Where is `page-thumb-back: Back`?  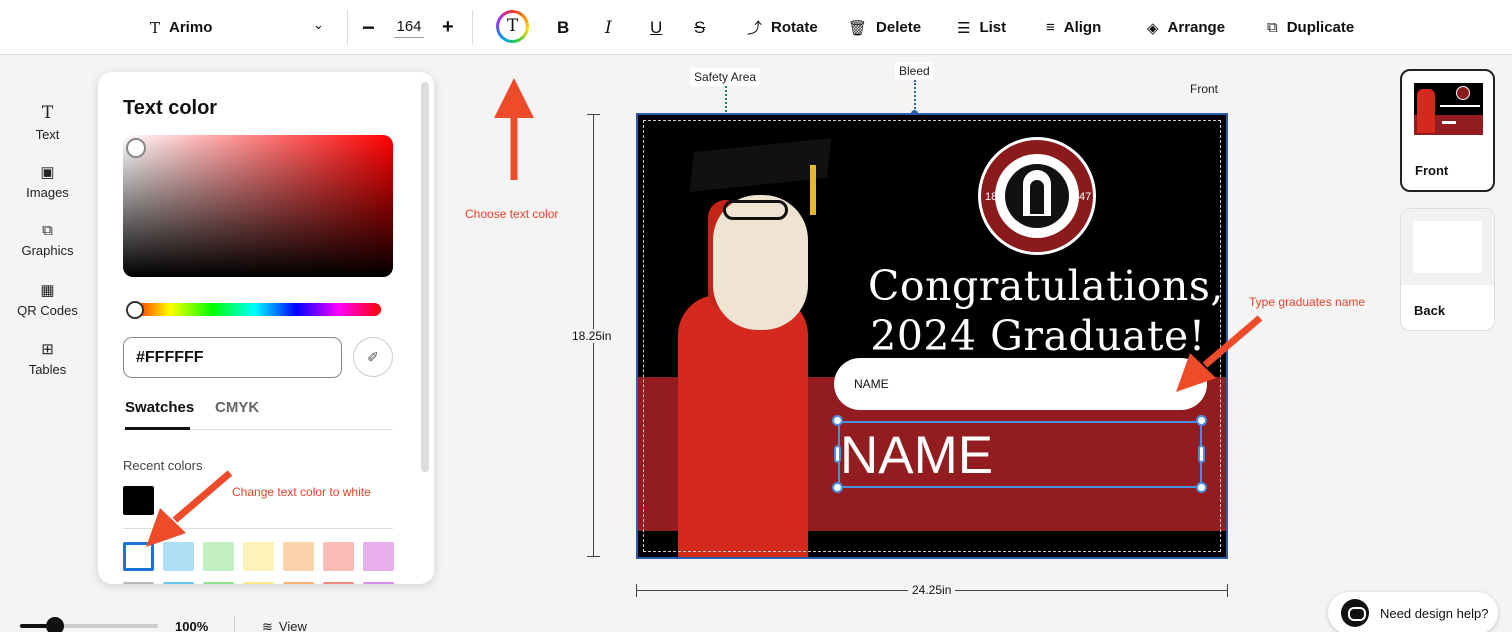
page-thumb-back: Back is located at coordinates (1447, 269).